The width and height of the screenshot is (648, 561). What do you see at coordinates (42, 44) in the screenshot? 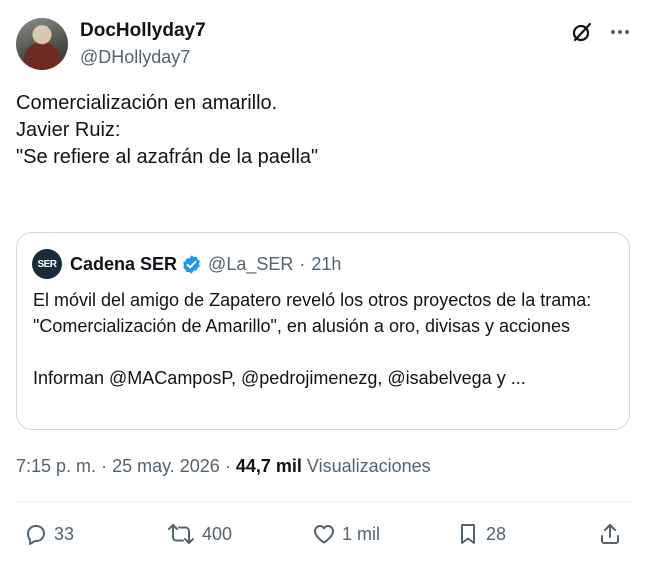
I see `avatar` at bounding box center [42, 44].